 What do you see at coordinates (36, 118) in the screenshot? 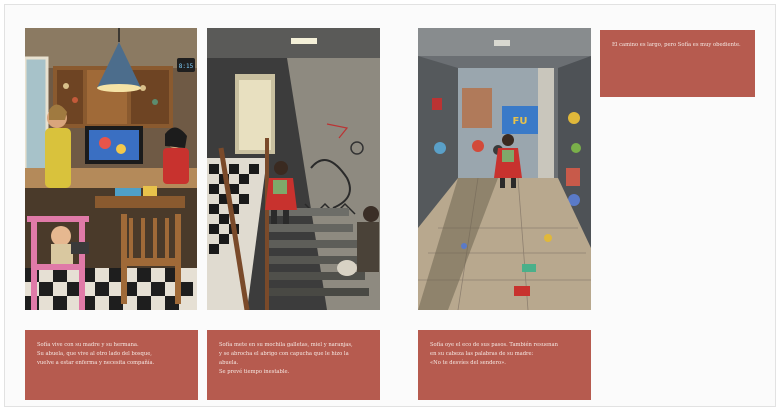
I see `window` at bounding box center [36, 118].